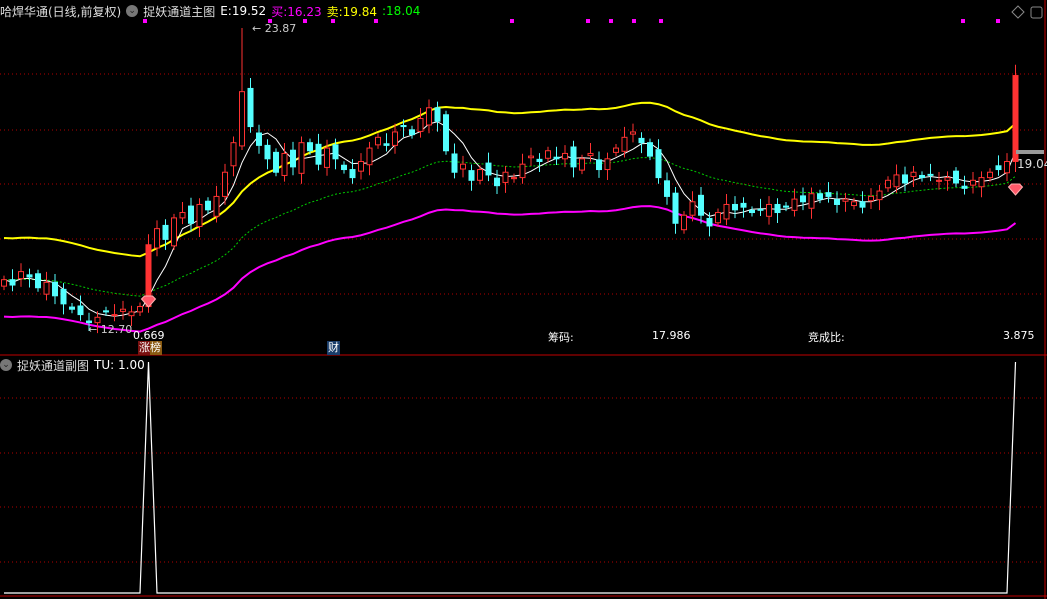  What do you see at coordinates (280, 28) in the screenshot?
I see `high-marker: 23.87` at bounding box center [280, 28].